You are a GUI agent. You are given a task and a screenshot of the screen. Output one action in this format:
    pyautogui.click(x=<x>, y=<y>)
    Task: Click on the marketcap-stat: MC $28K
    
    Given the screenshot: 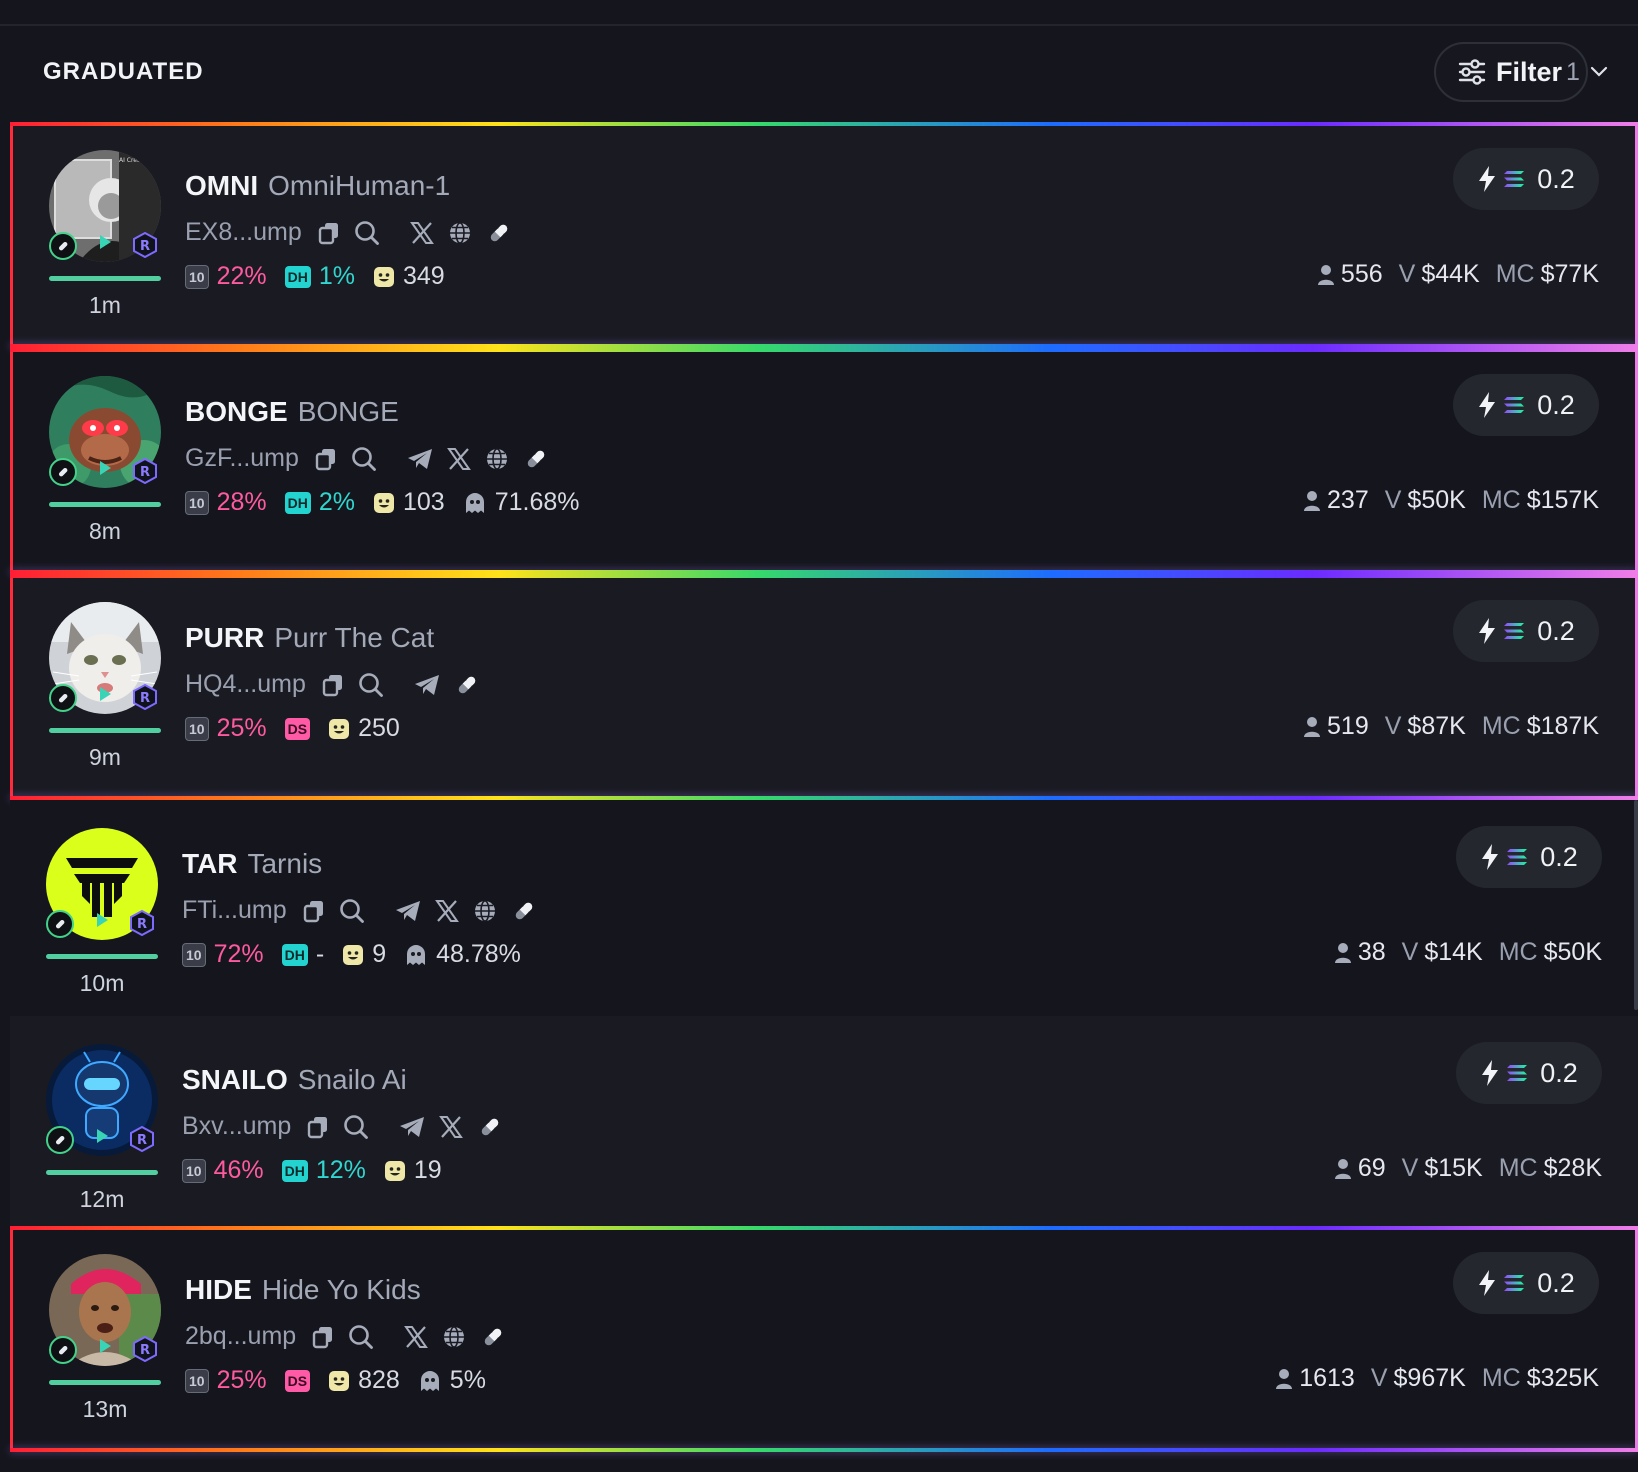 What is the action you would take?
    pyautogui.click(x=1550, y=1168)
    